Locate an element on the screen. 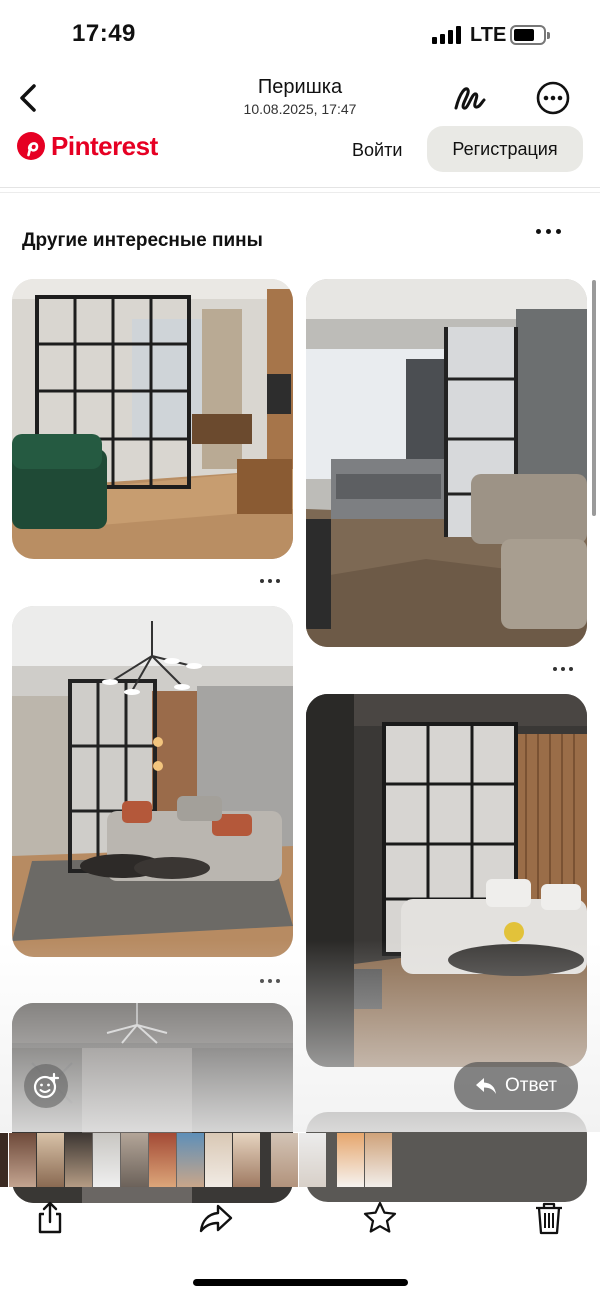  bottom-toolbar is located at coordinates (300, 1220).